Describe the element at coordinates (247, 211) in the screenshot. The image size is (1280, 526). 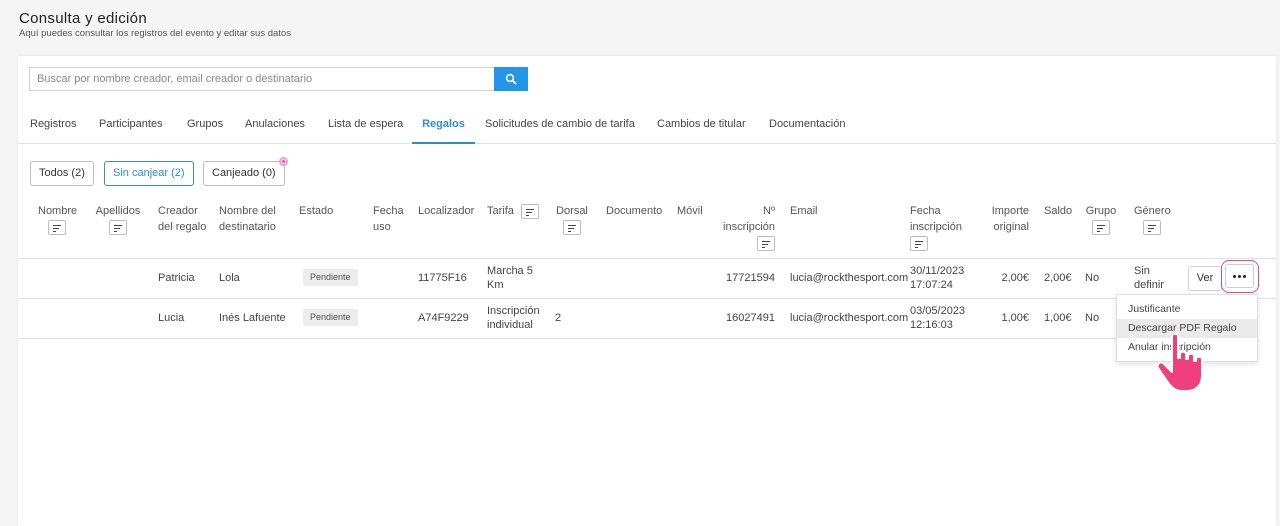
I see `col-destinatario-label-1: Nombre del` at that location.